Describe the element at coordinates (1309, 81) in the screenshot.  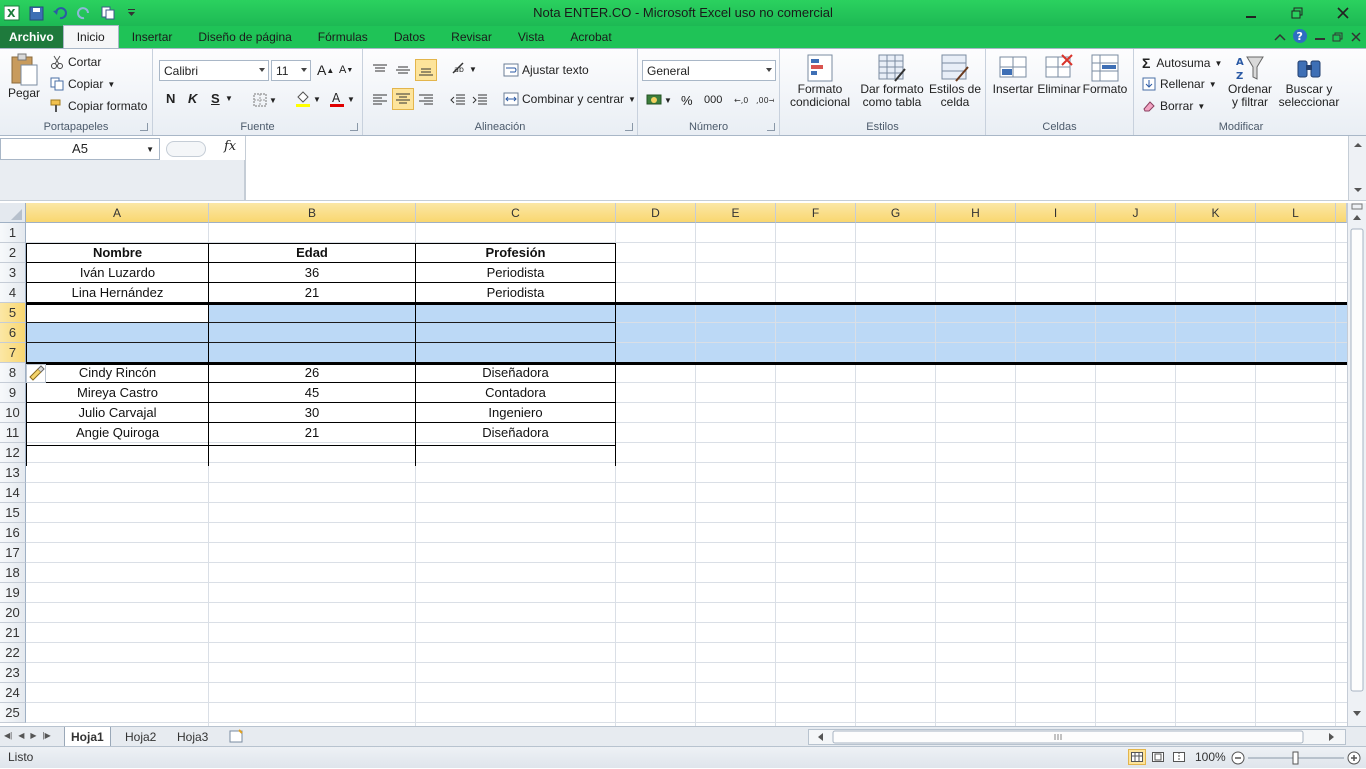
I see `find-select-button: Buscar y seleccionar` at that location.